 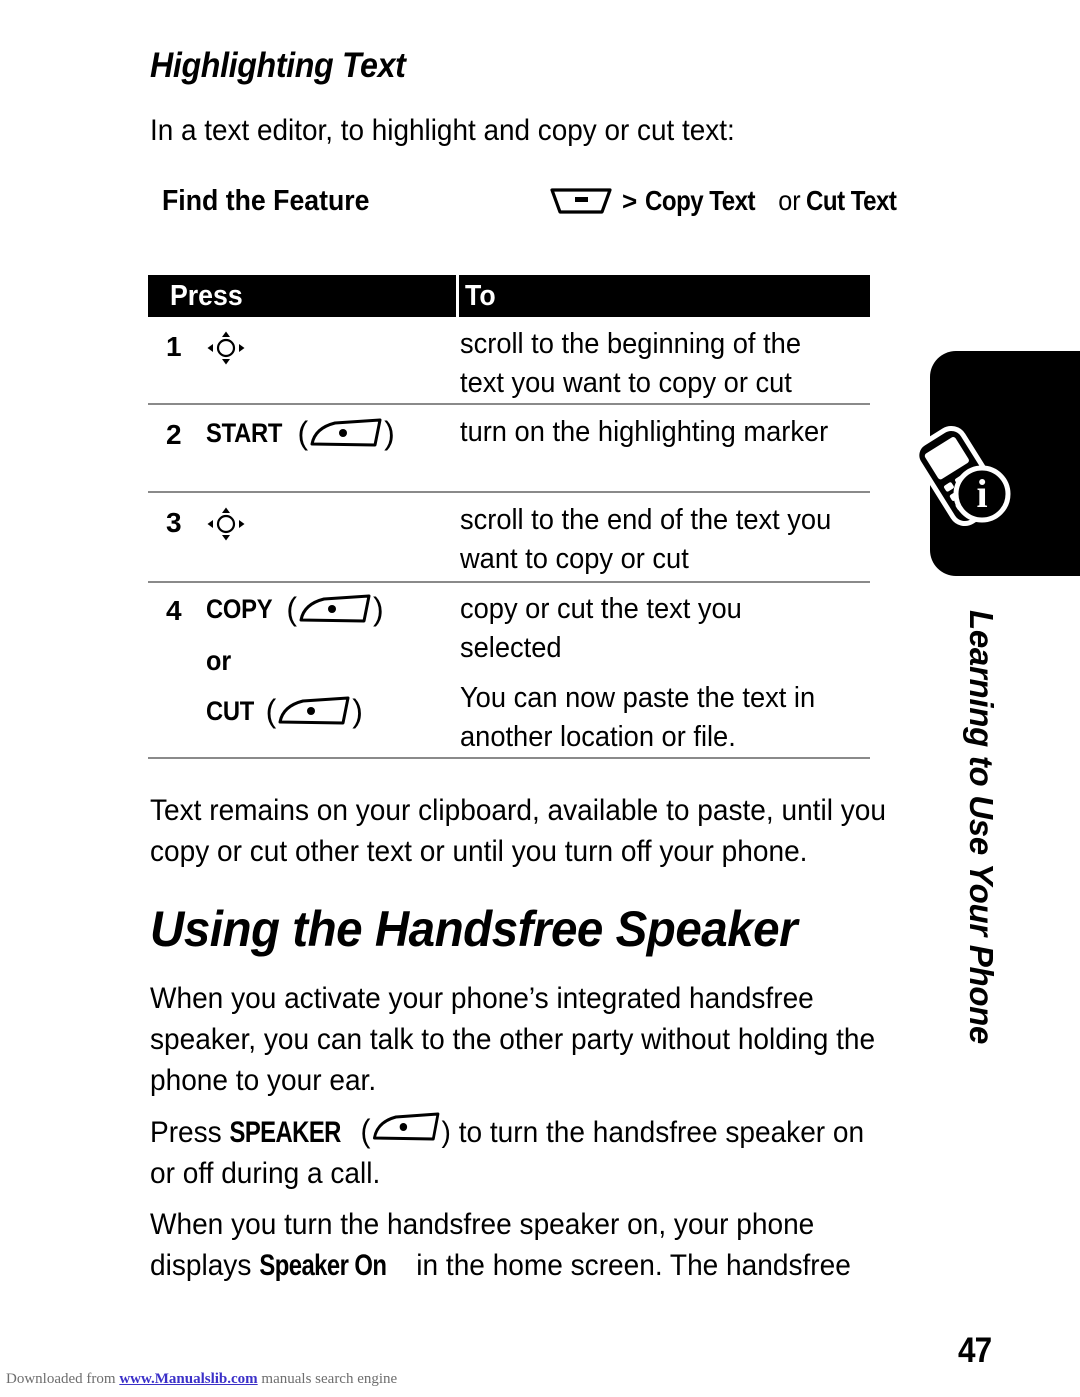 What do you see at coordinates (981, 493) in the screenshot?
I see `svg-text: i` at bounding box center [981, 493].